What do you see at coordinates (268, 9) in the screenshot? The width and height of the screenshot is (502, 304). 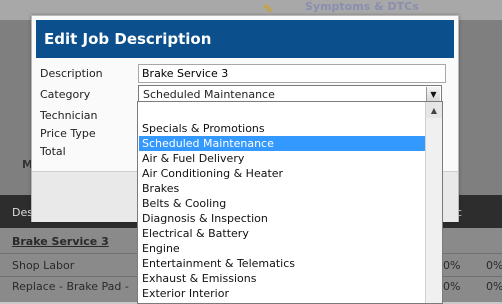 I see `pencil-icon: ✎` at bounding box center [268, 9].